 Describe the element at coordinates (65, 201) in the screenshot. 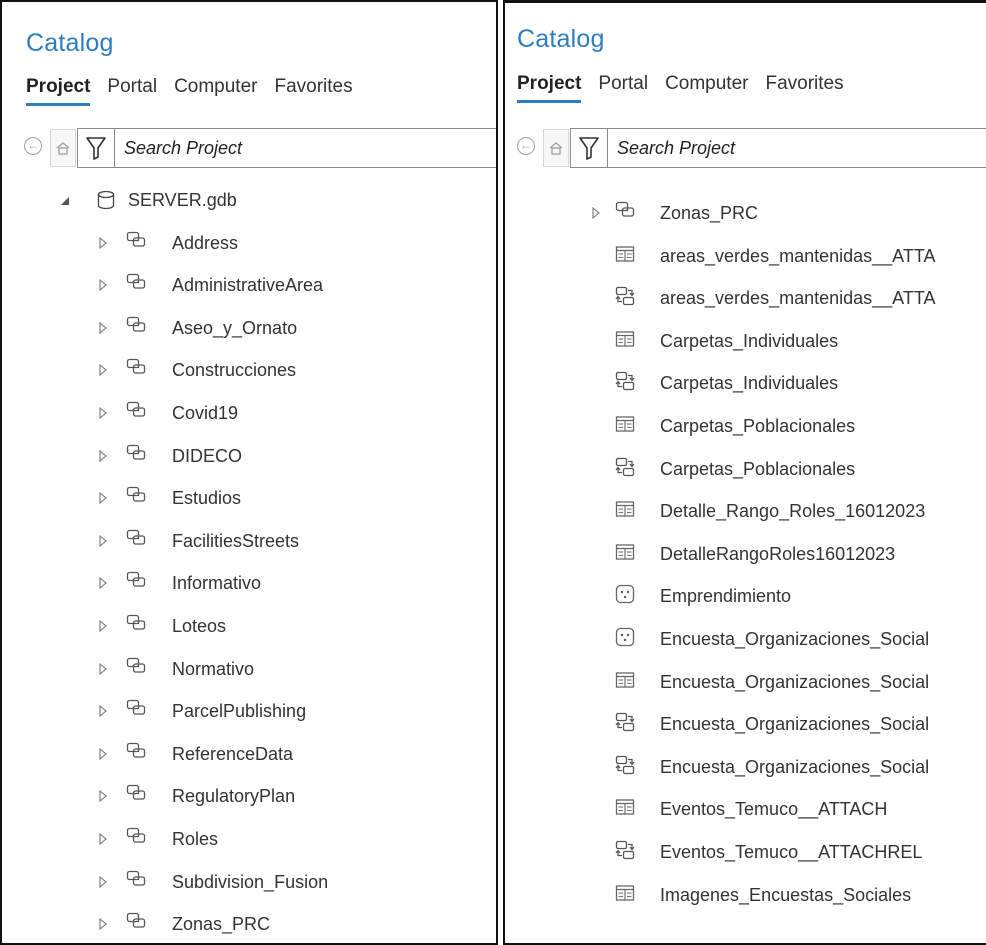

I see `collapse-arrow-icon` at that location.